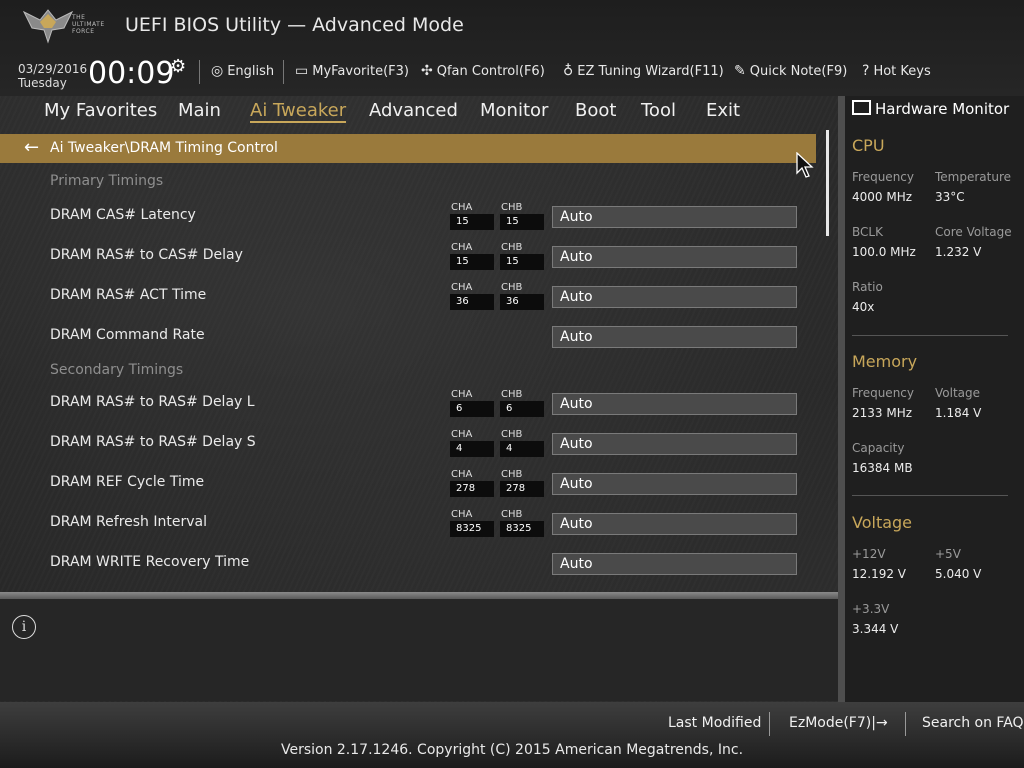  Describe the element at coordinates (117, 370) in the screenshot. I see `section-secondary-timings: Secondary Timings` at that location.